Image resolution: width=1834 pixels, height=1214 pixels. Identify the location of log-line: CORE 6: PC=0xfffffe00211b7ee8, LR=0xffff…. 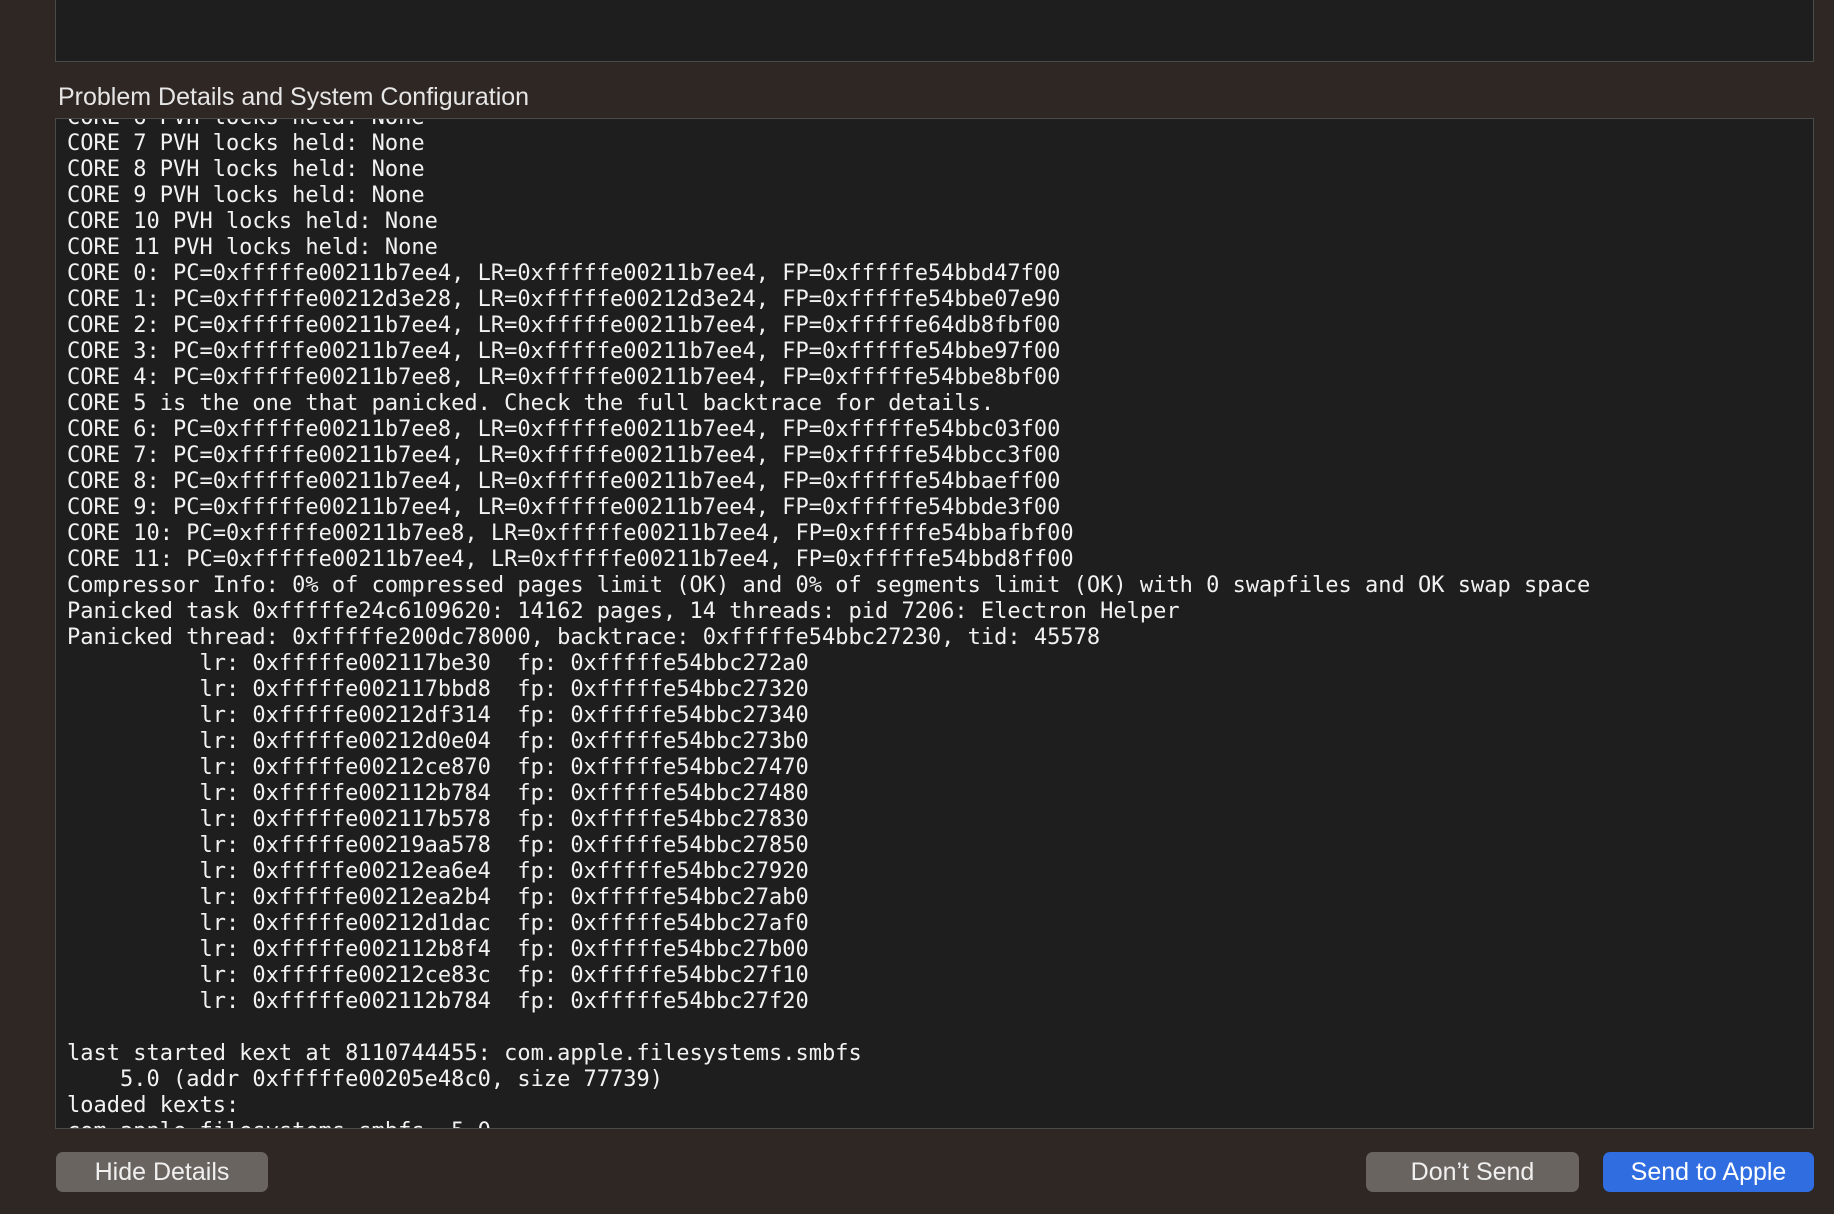
(564, 429).